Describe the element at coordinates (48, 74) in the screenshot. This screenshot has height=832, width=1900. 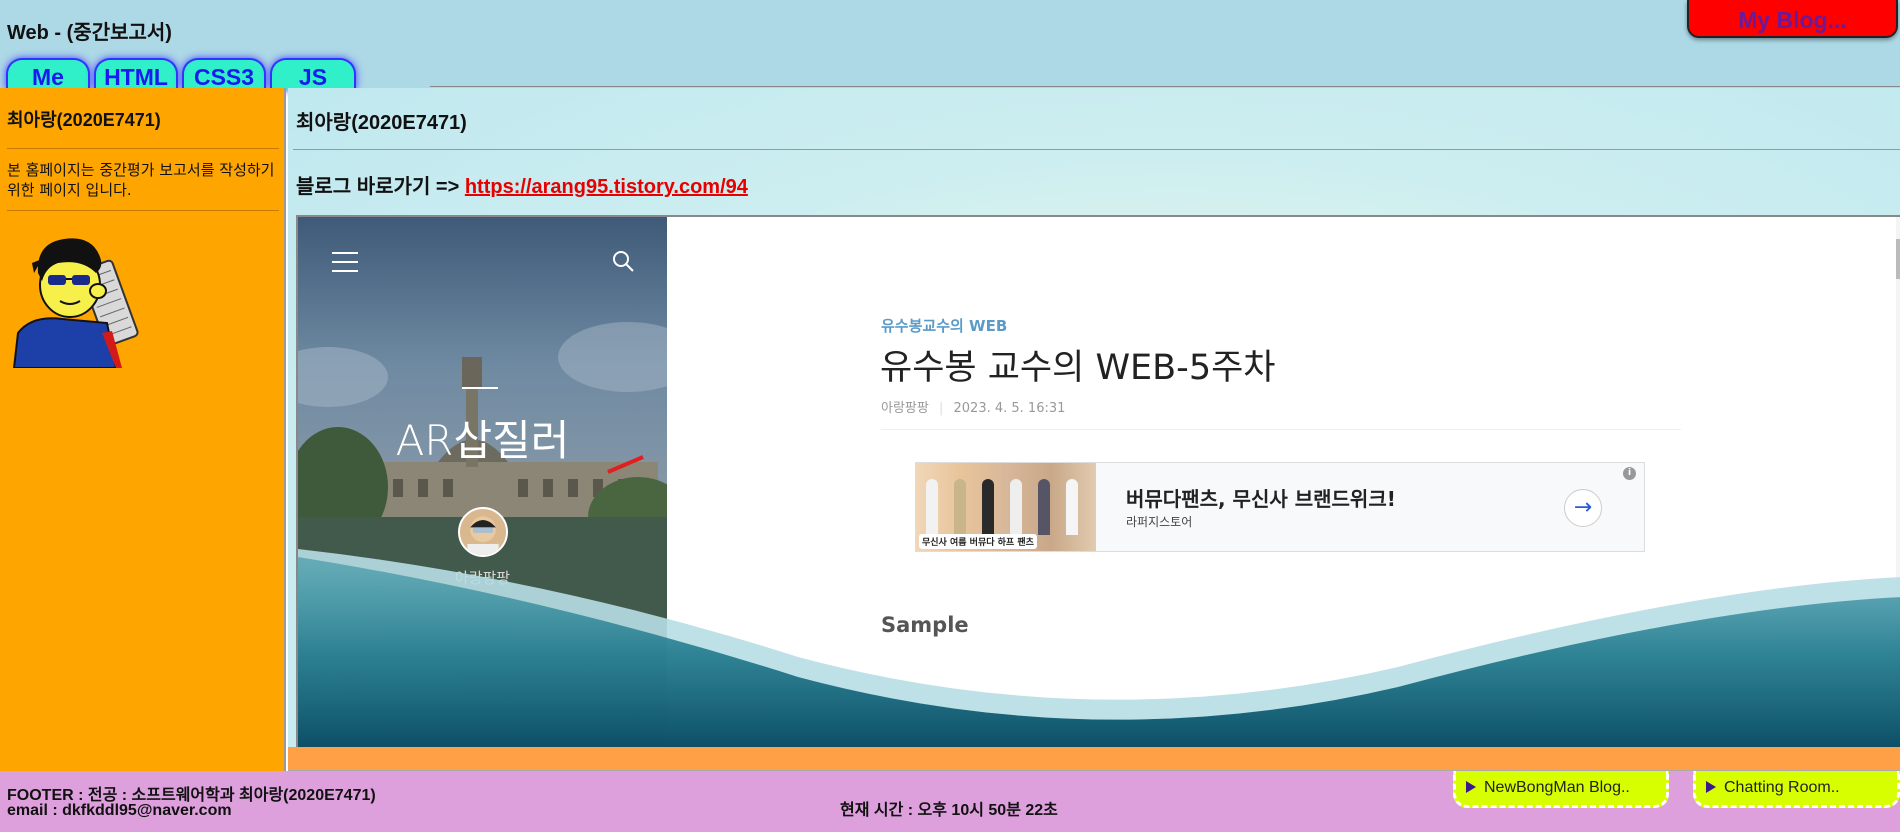
I see `tab-me: Me` at that location.